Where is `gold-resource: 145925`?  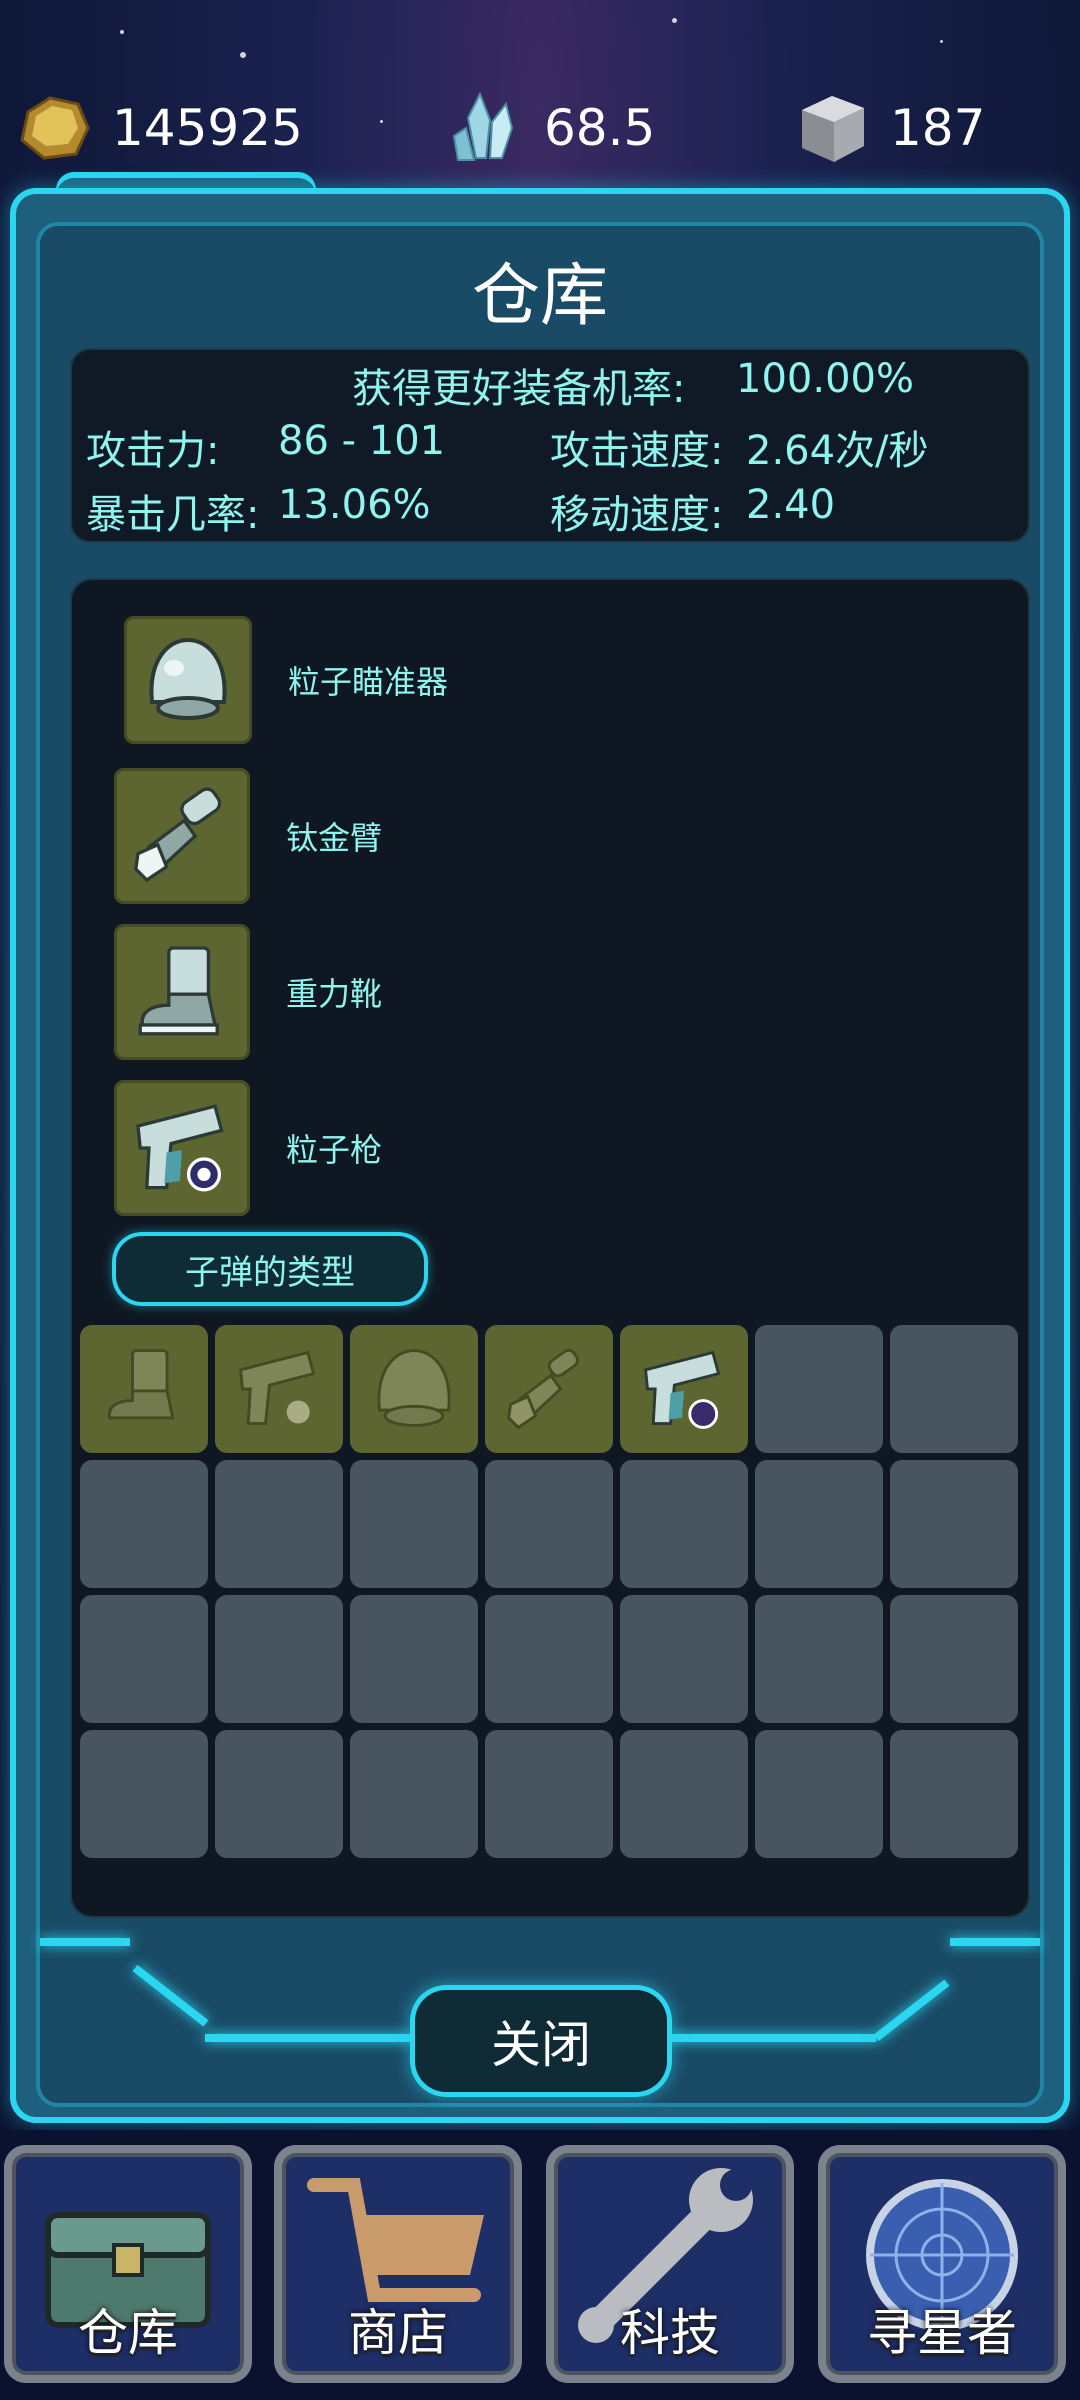 gold-resource: 145925 is located at coordinates (158, 128).